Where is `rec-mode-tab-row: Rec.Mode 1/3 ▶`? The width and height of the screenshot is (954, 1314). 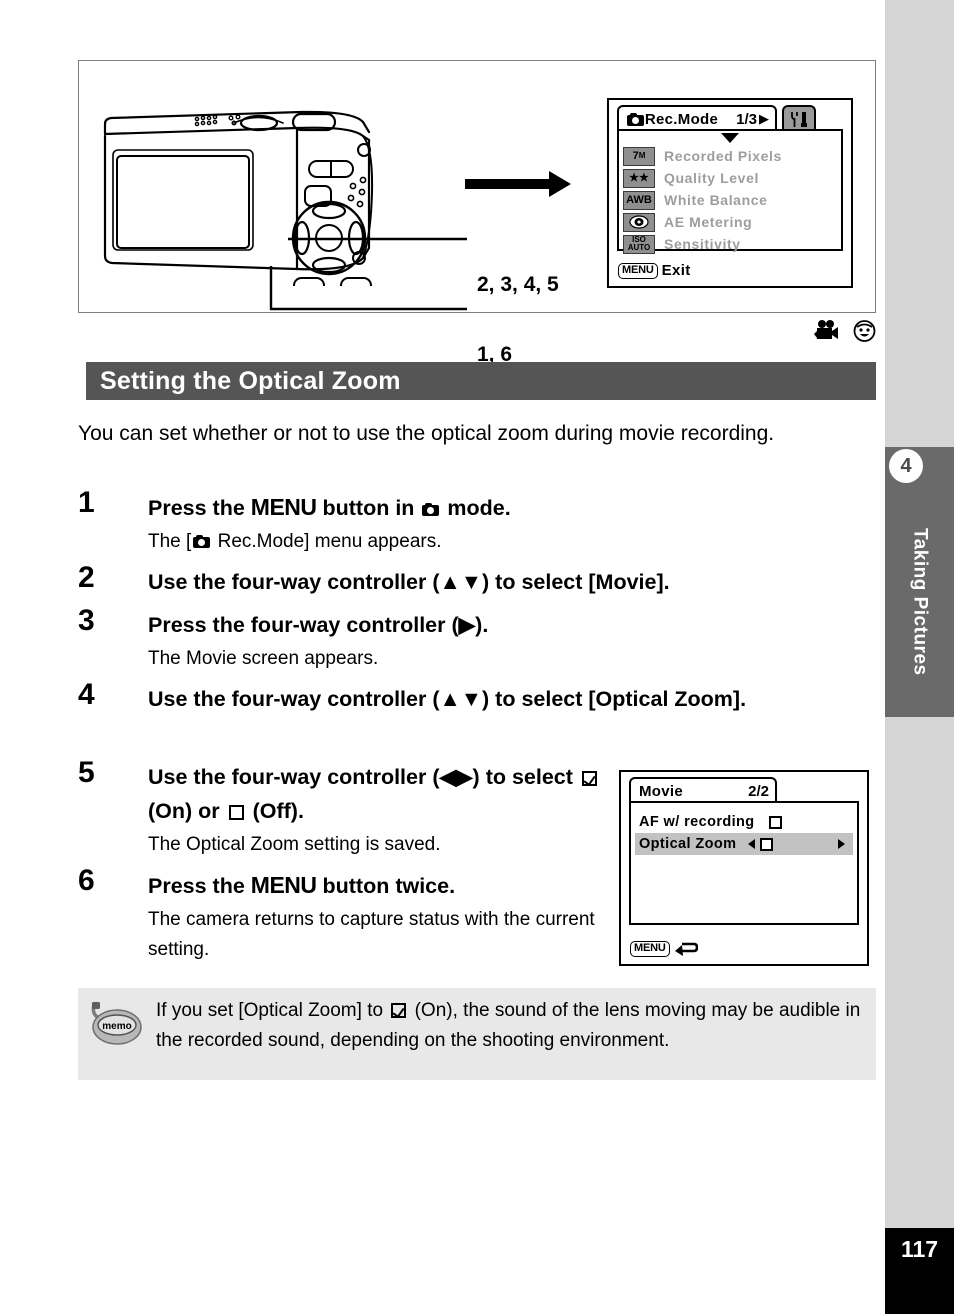
rec-mode-tab-row: Rec.Mode 1/3 ▶ is located at coordinates (730, 118).